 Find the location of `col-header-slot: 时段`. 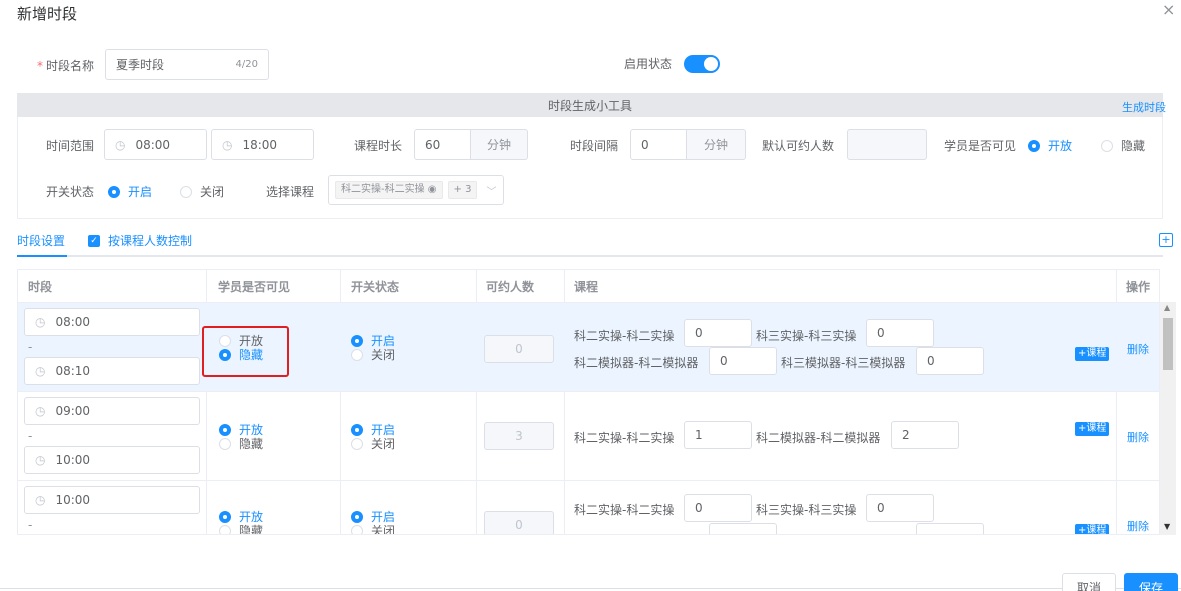

col-header-slot: 时段 is located at coordinates (40, 286).